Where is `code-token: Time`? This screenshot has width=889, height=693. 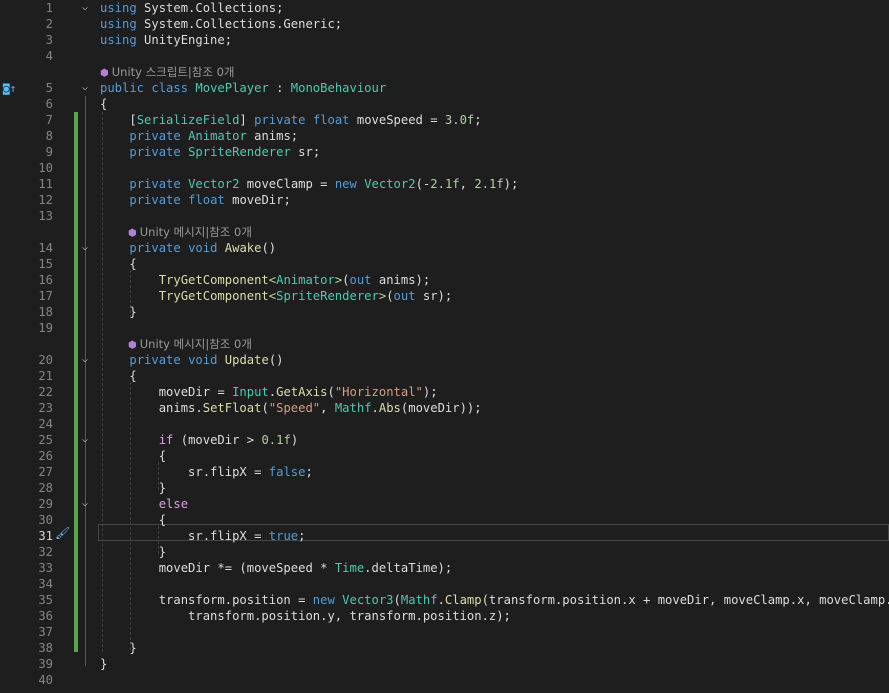 code-token: Time is located at coordinates (349, 568).